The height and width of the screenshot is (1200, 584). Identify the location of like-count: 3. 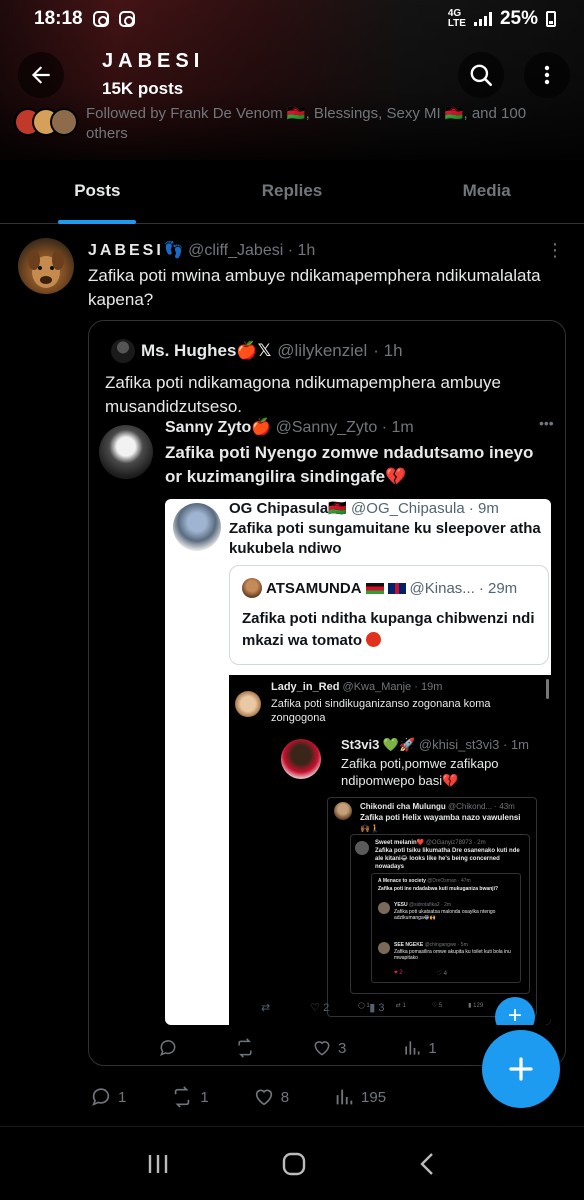
(342, 1048).